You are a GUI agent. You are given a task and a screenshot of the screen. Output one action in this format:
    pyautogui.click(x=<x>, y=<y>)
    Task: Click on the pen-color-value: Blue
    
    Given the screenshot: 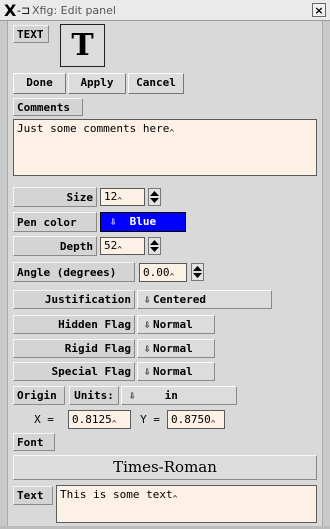 What is the action you would take?
    pyautogui.click(x=143, y=221)
    